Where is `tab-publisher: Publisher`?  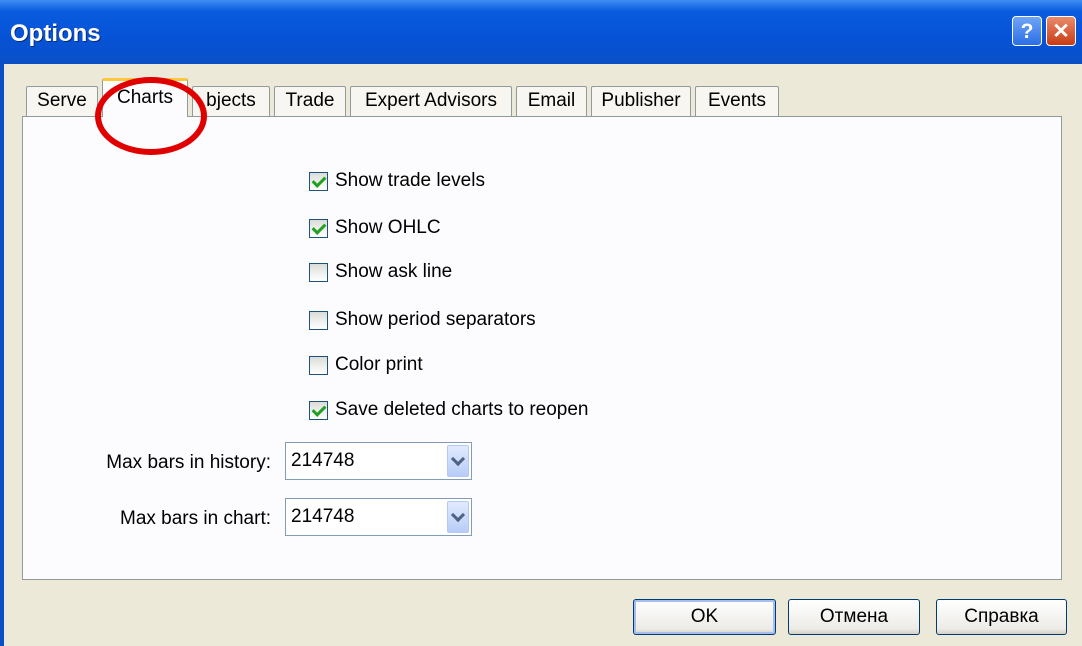
tab-publisher: Publisher is located at coordinates (641, 101).